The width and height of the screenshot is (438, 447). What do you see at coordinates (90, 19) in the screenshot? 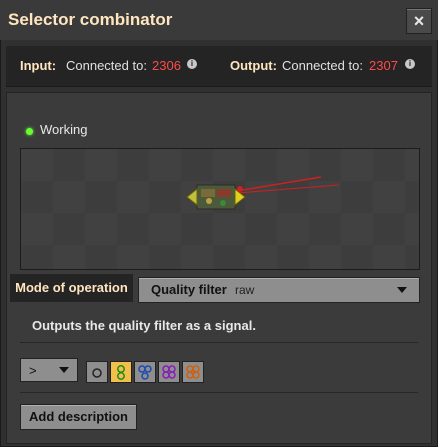
I see `window-title: Selector combinator` at bounding box center [90, 19].